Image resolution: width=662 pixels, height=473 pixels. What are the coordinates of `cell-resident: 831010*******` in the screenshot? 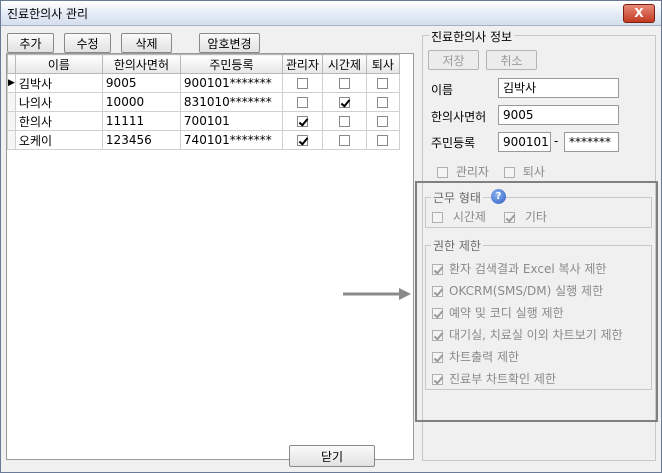 It's located at (231, 102).